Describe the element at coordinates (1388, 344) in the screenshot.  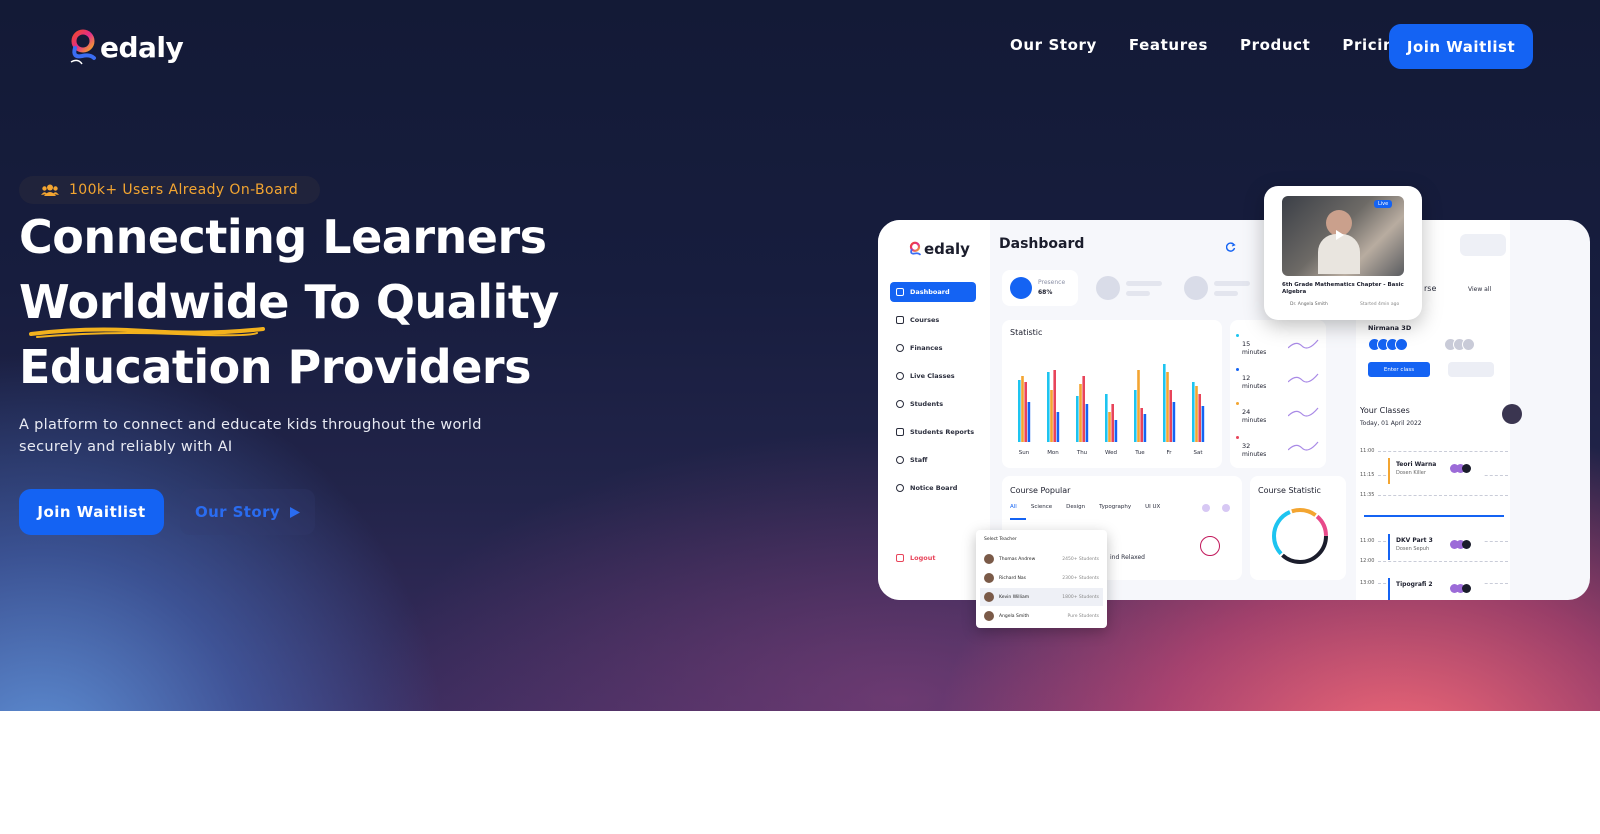
I see `participants-avatars` at that location.